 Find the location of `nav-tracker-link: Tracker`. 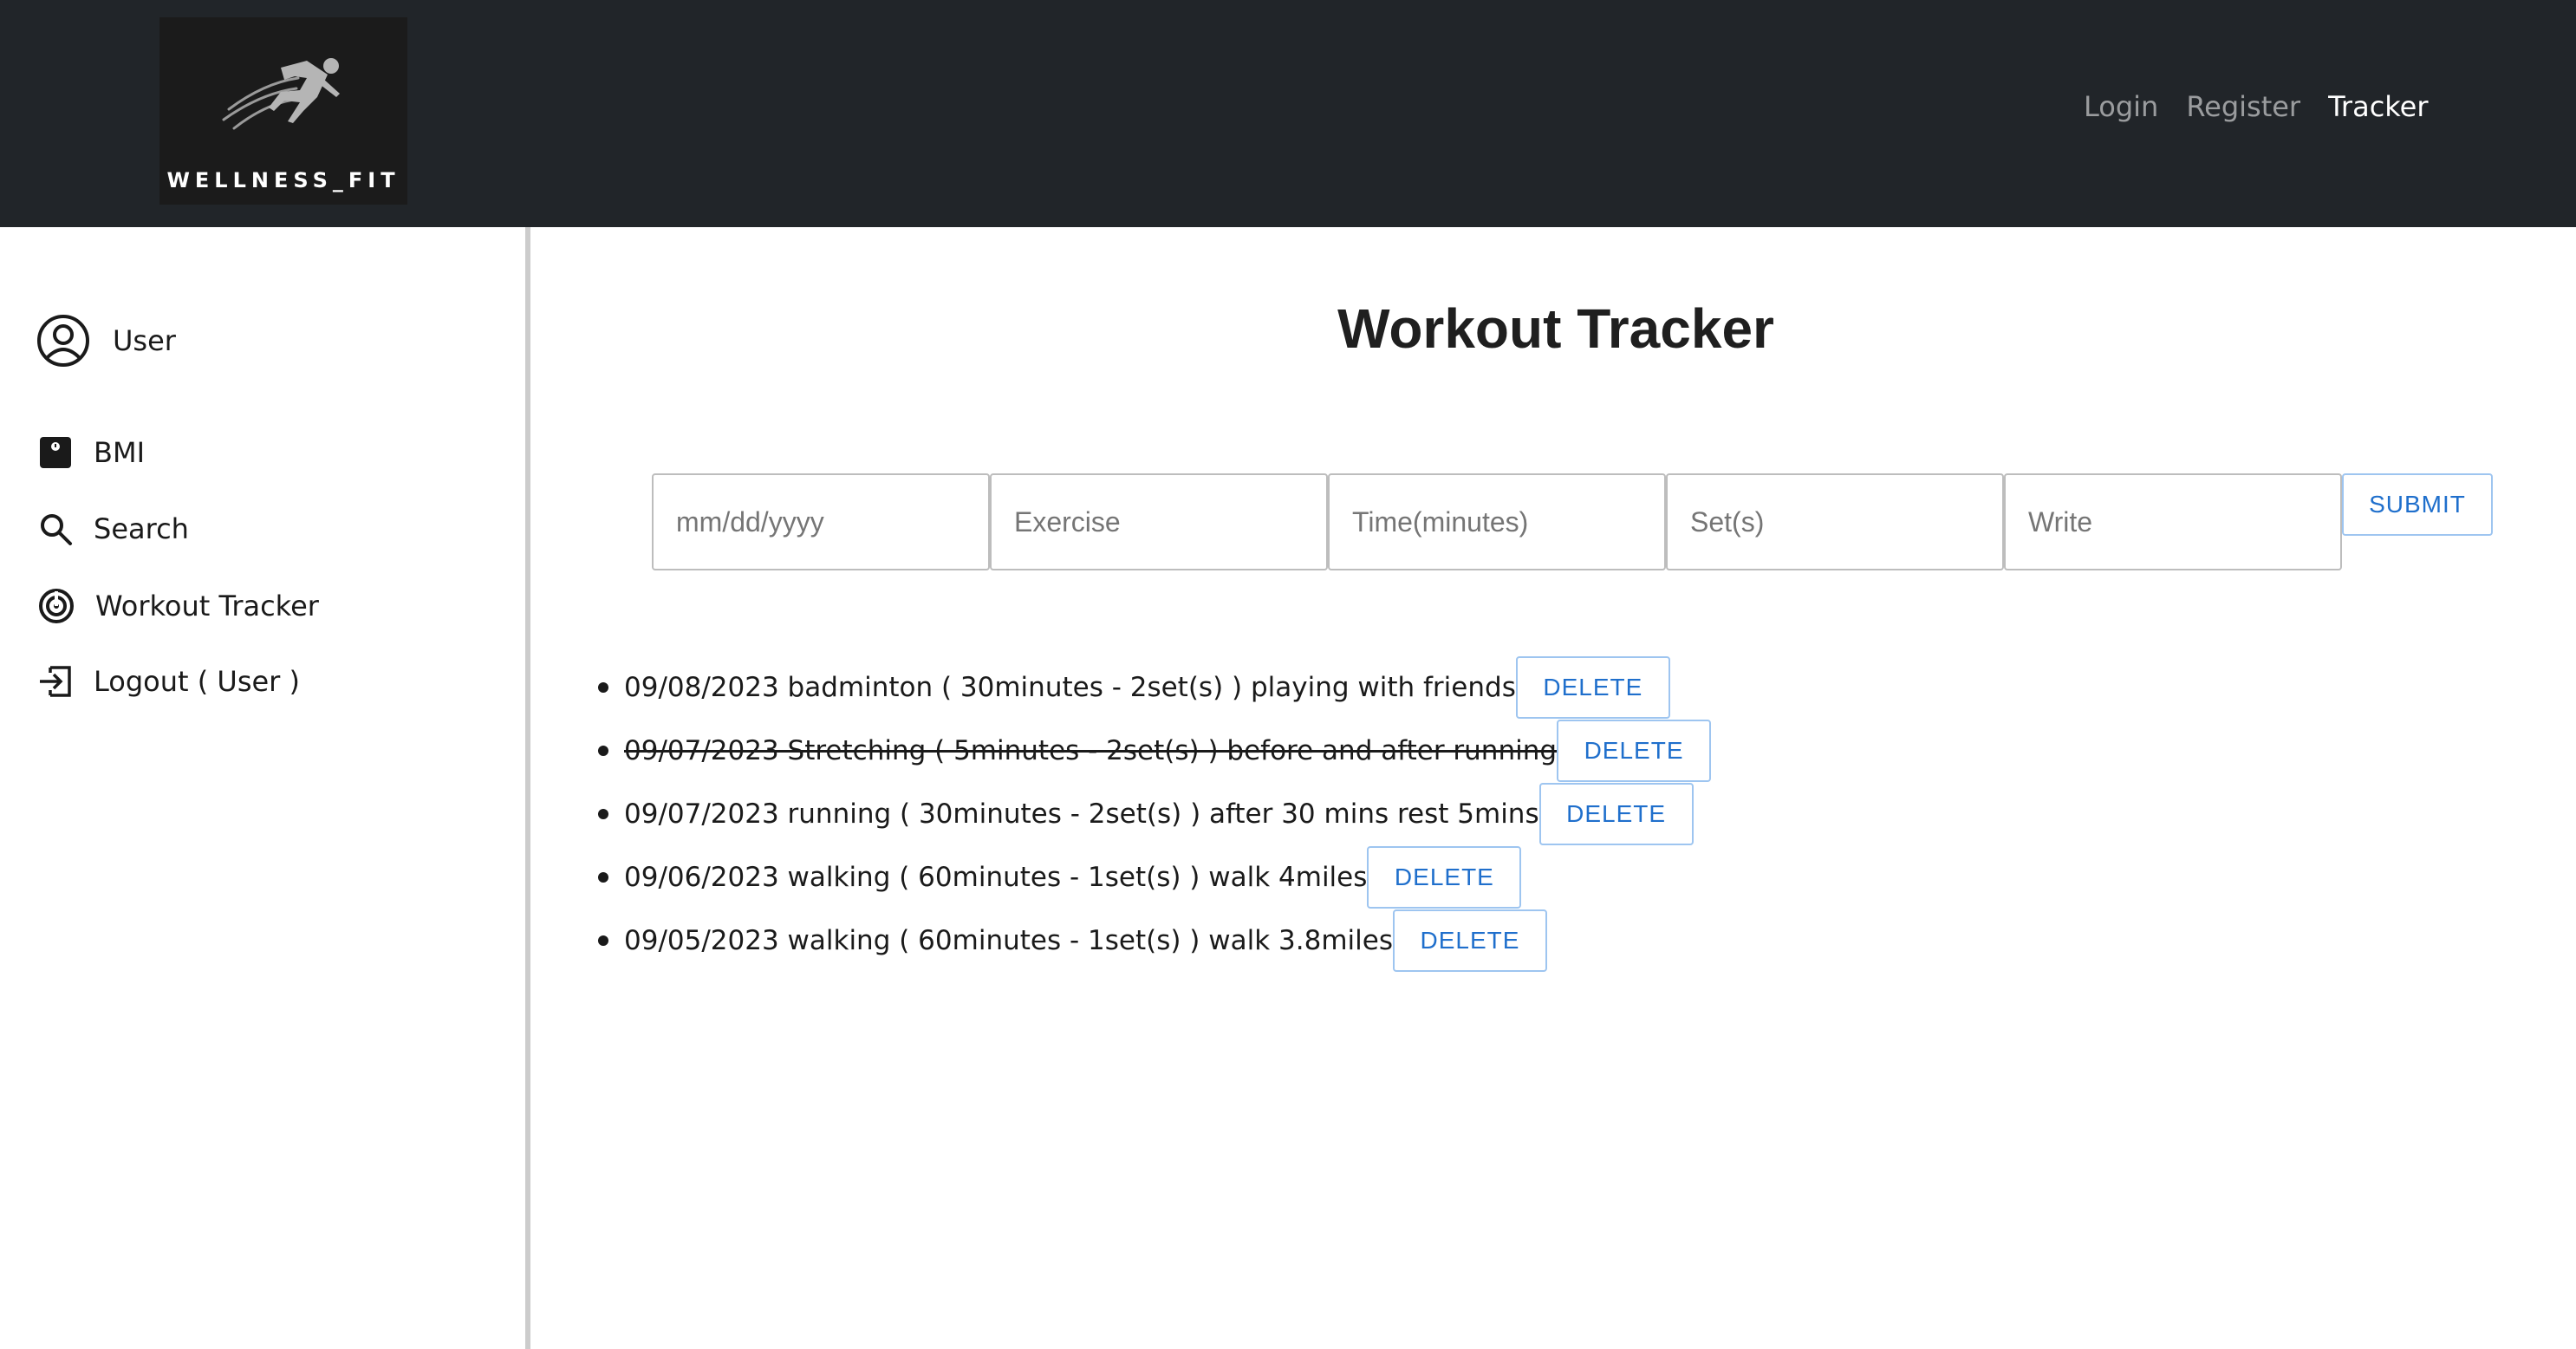

nav-tracker-link: Tracker is located at coordinates (2378, 106).